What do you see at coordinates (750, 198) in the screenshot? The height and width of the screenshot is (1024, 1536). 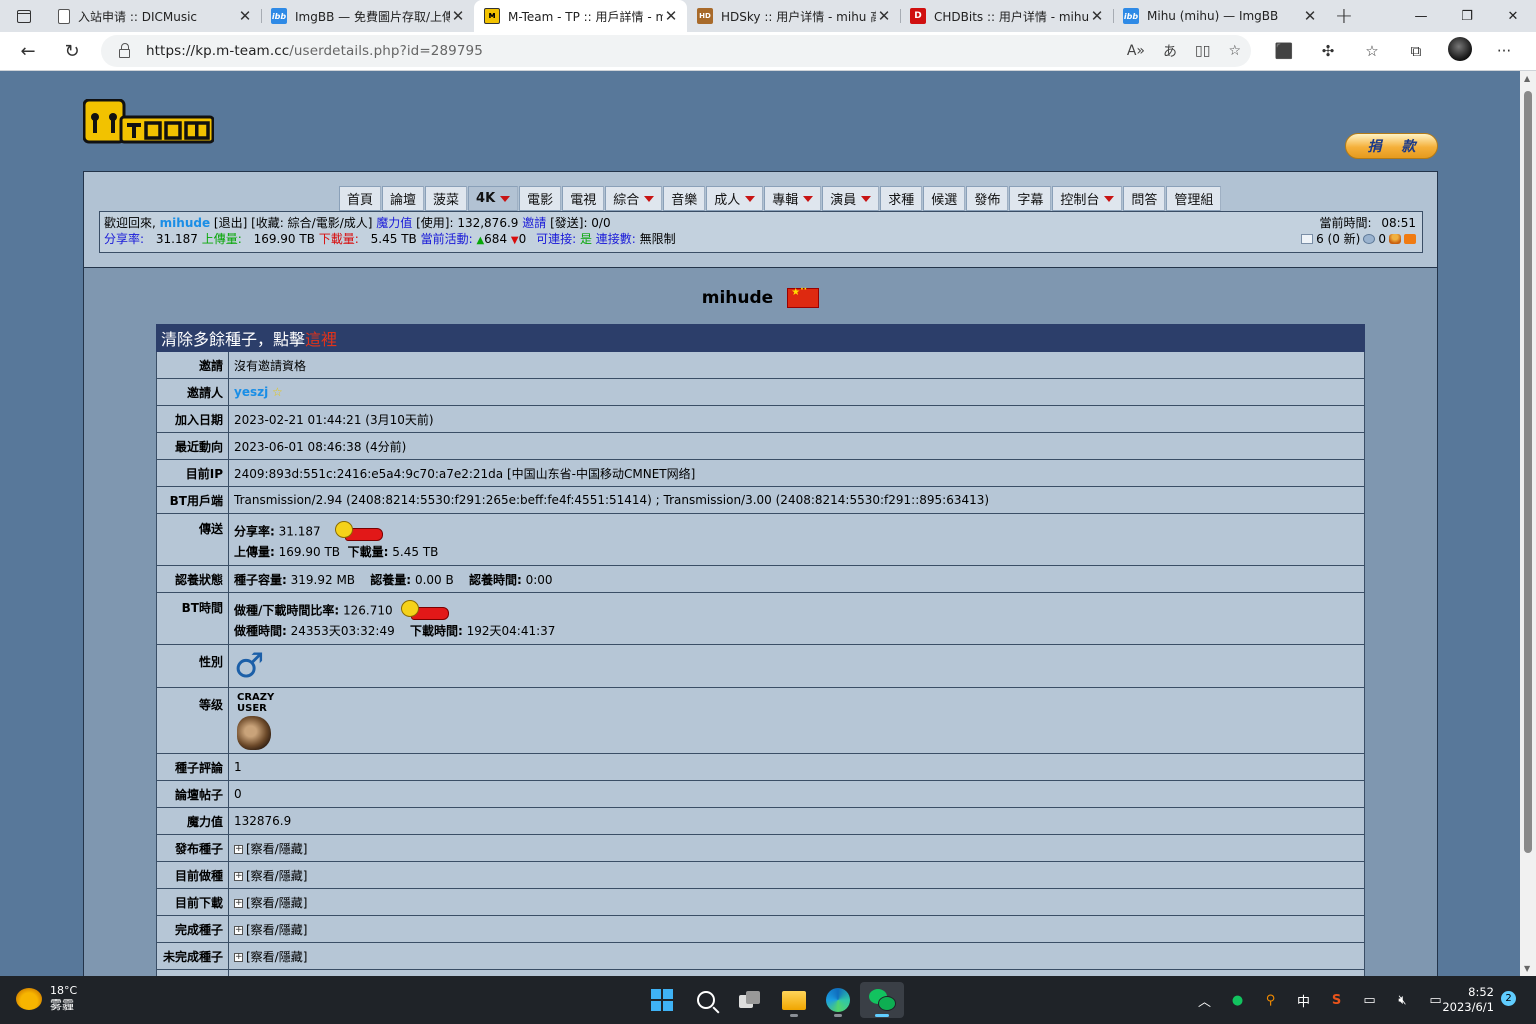 I see `dropdown-arrow-icon` at bounding box center [750, 198].